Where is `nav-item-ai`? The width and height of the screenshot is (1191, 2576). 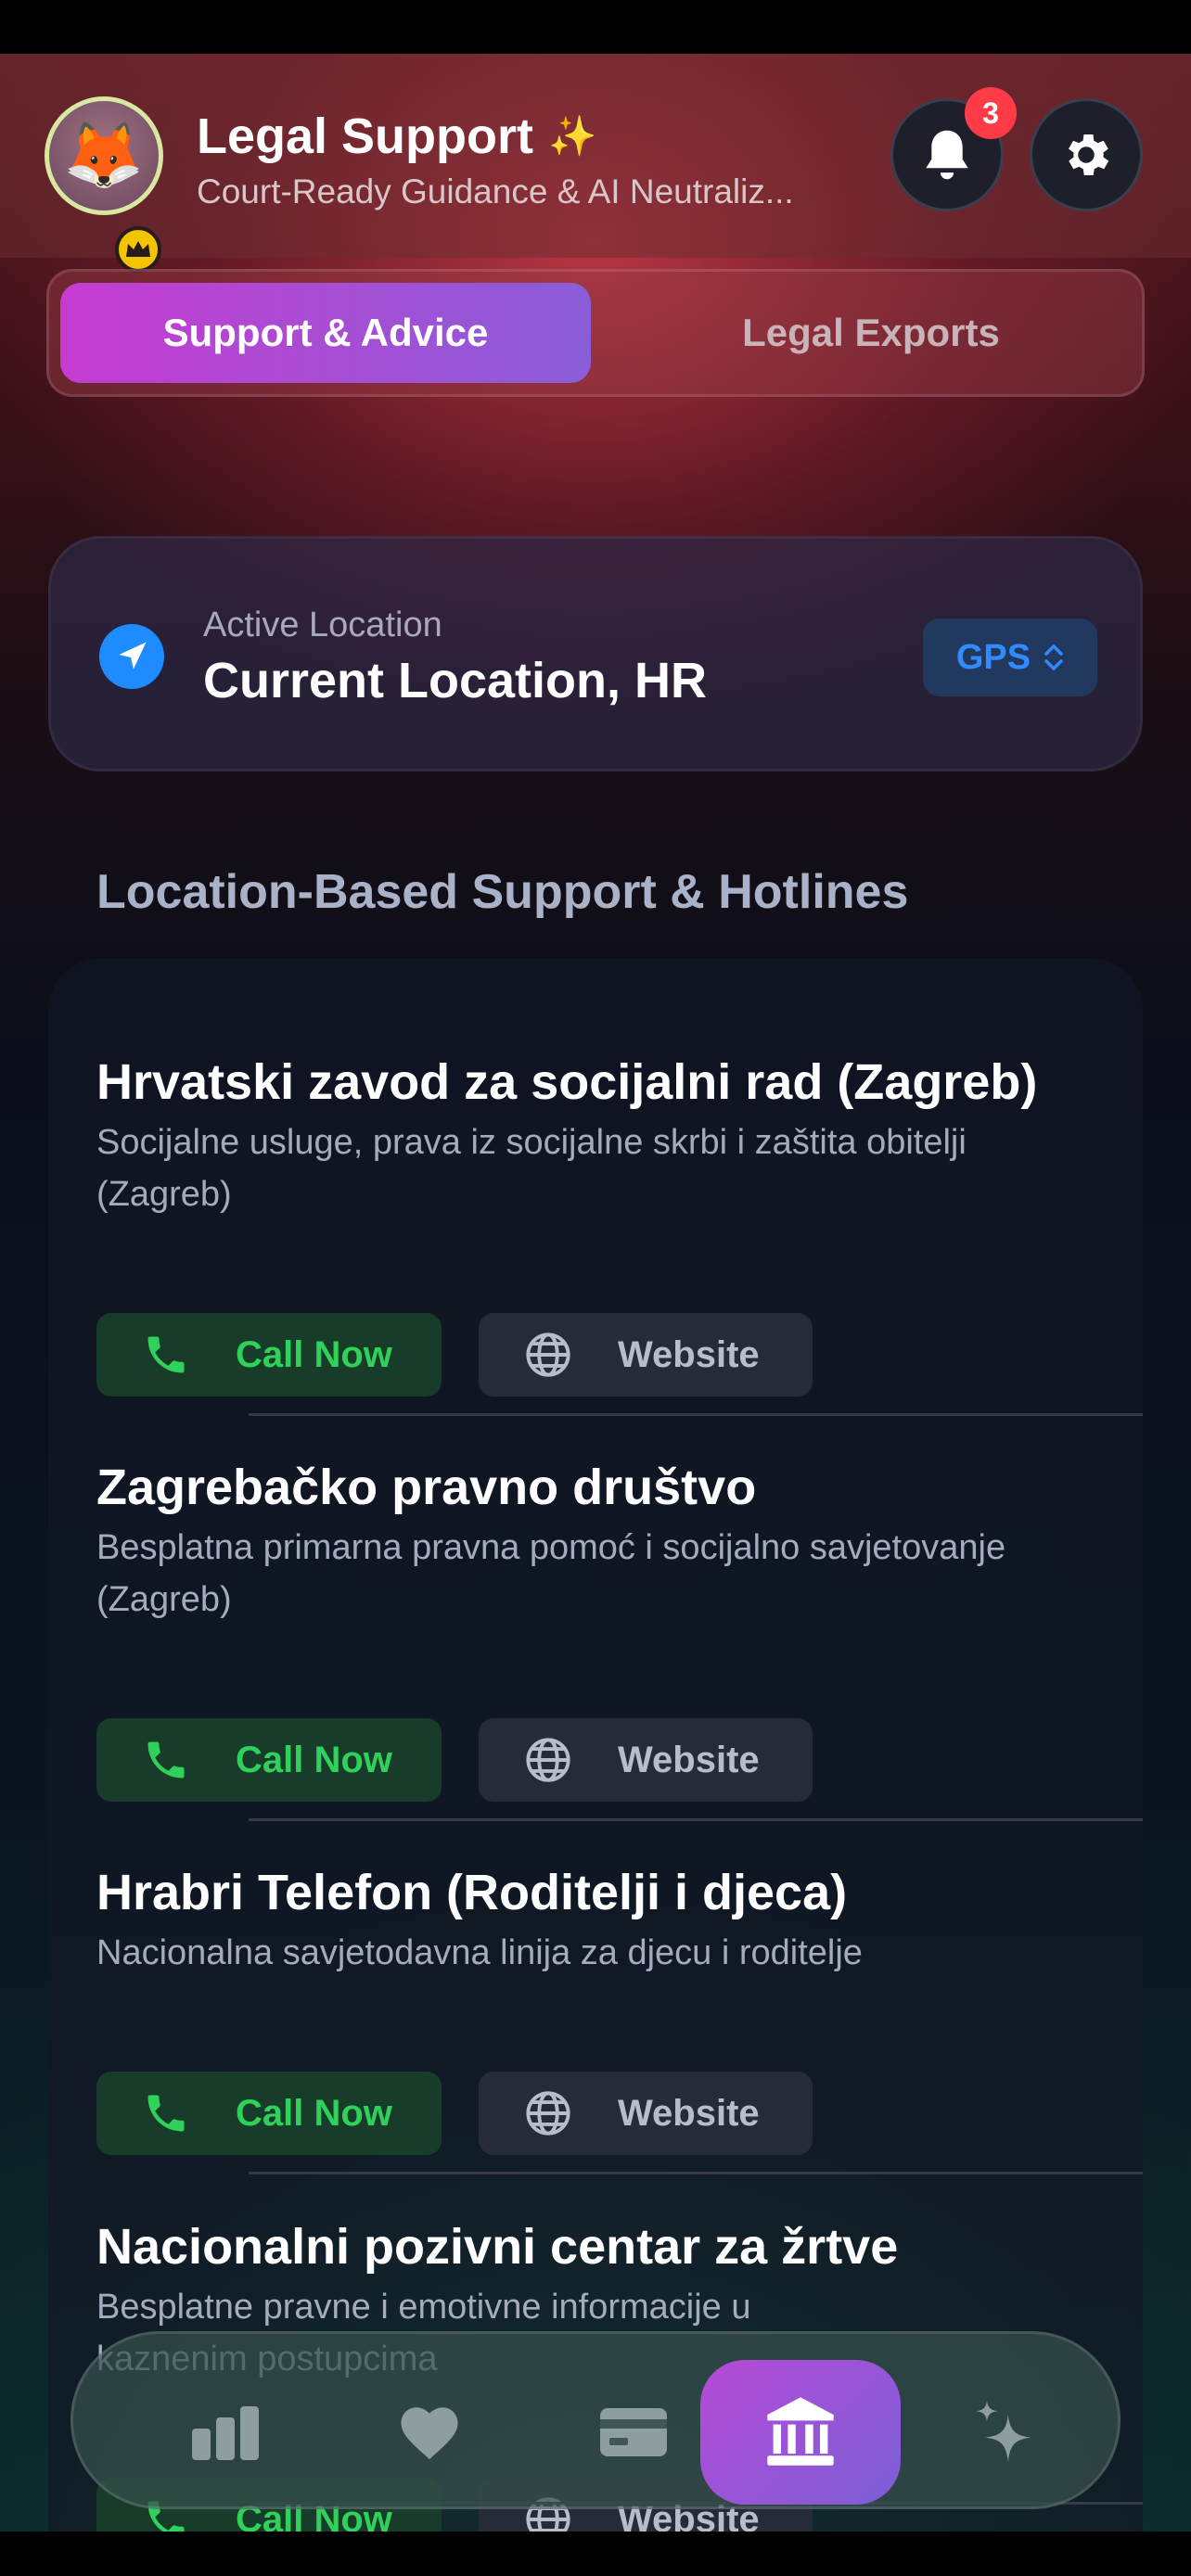 nav-item-ai is located at coordinates (1004, 2433).